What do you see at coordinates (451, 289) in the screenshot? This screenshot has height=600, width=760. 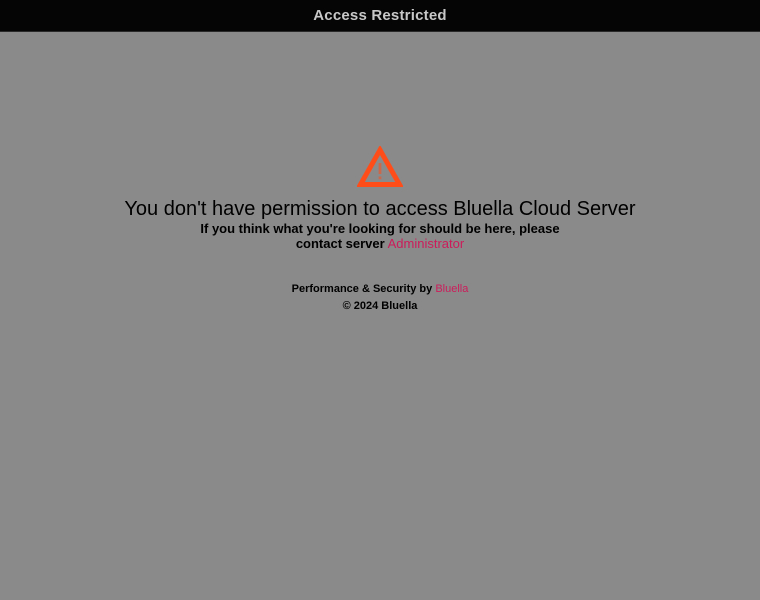 I see `bluella-link: Bluella` at bounding box center [451, 289].